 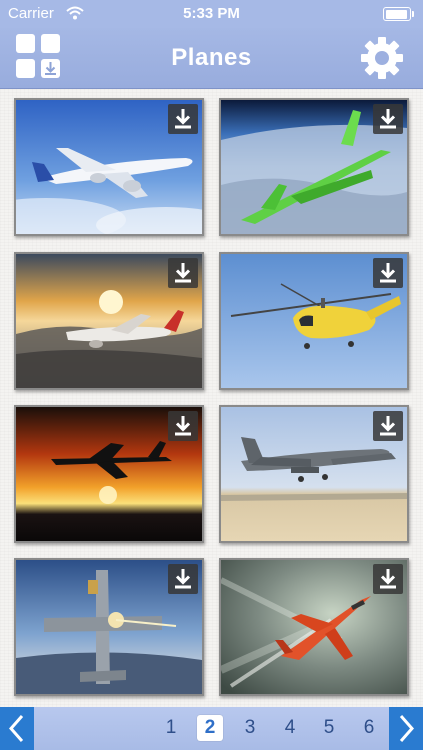 I want to click on page-number: 4, so click(x=290, y=728).